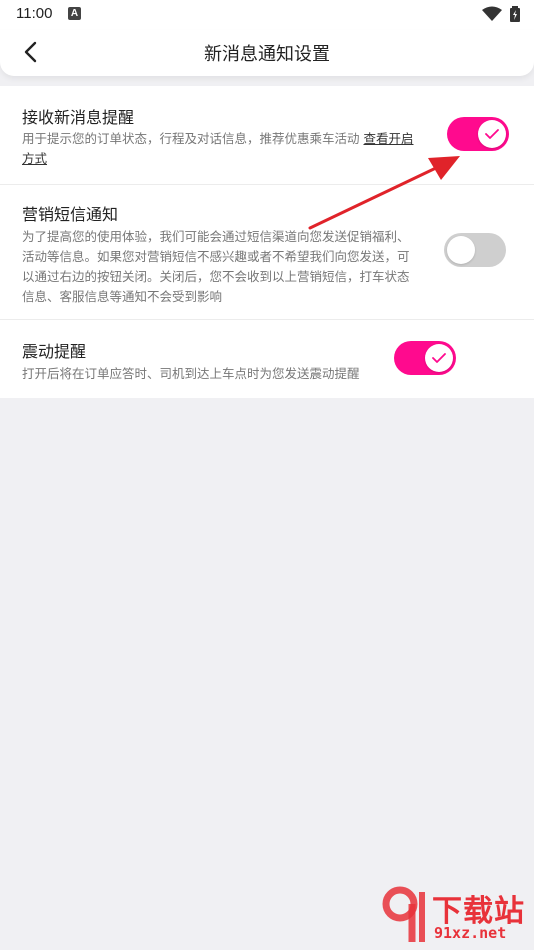  I want to click on battery-charging-icon, so click(515, 14).